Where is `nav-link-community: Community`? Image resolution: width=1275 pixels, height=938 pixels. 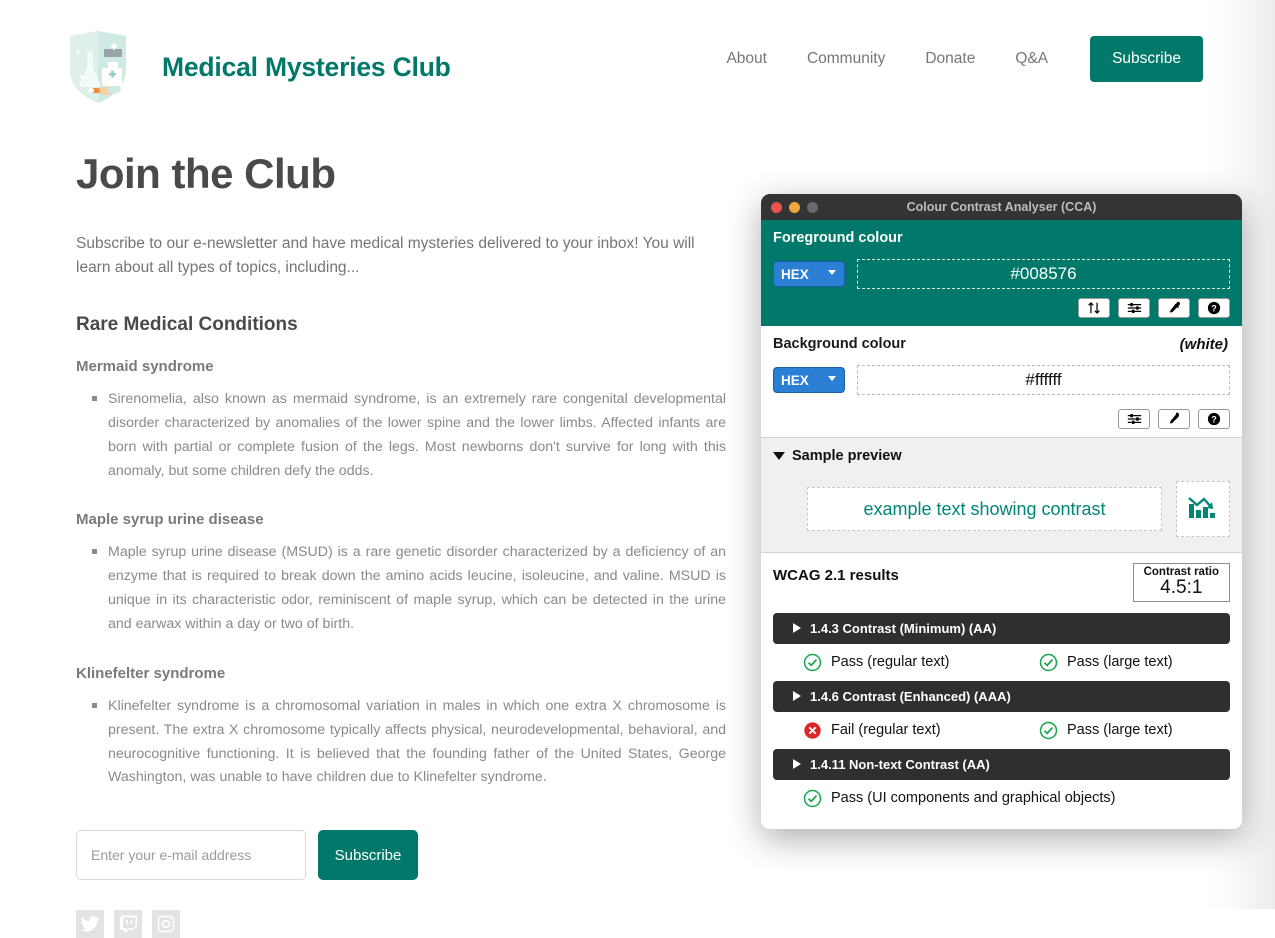
nav-link-community: Community is located at coordinates (846, 59).